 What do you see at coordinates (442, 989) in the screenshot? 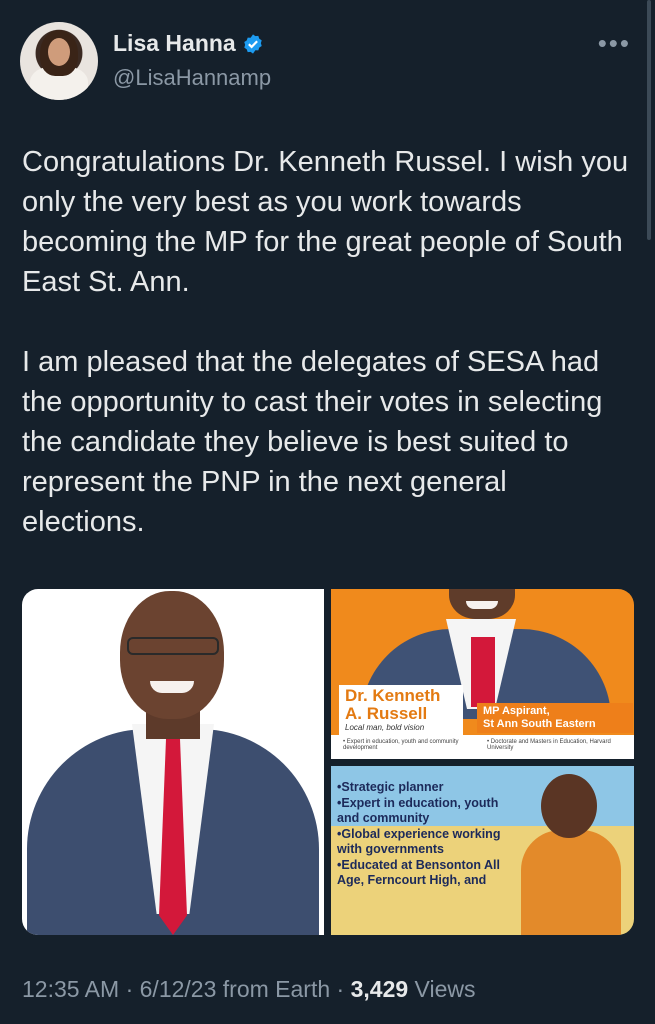
I see `views-label: Views` at bounding box center [442, 989].